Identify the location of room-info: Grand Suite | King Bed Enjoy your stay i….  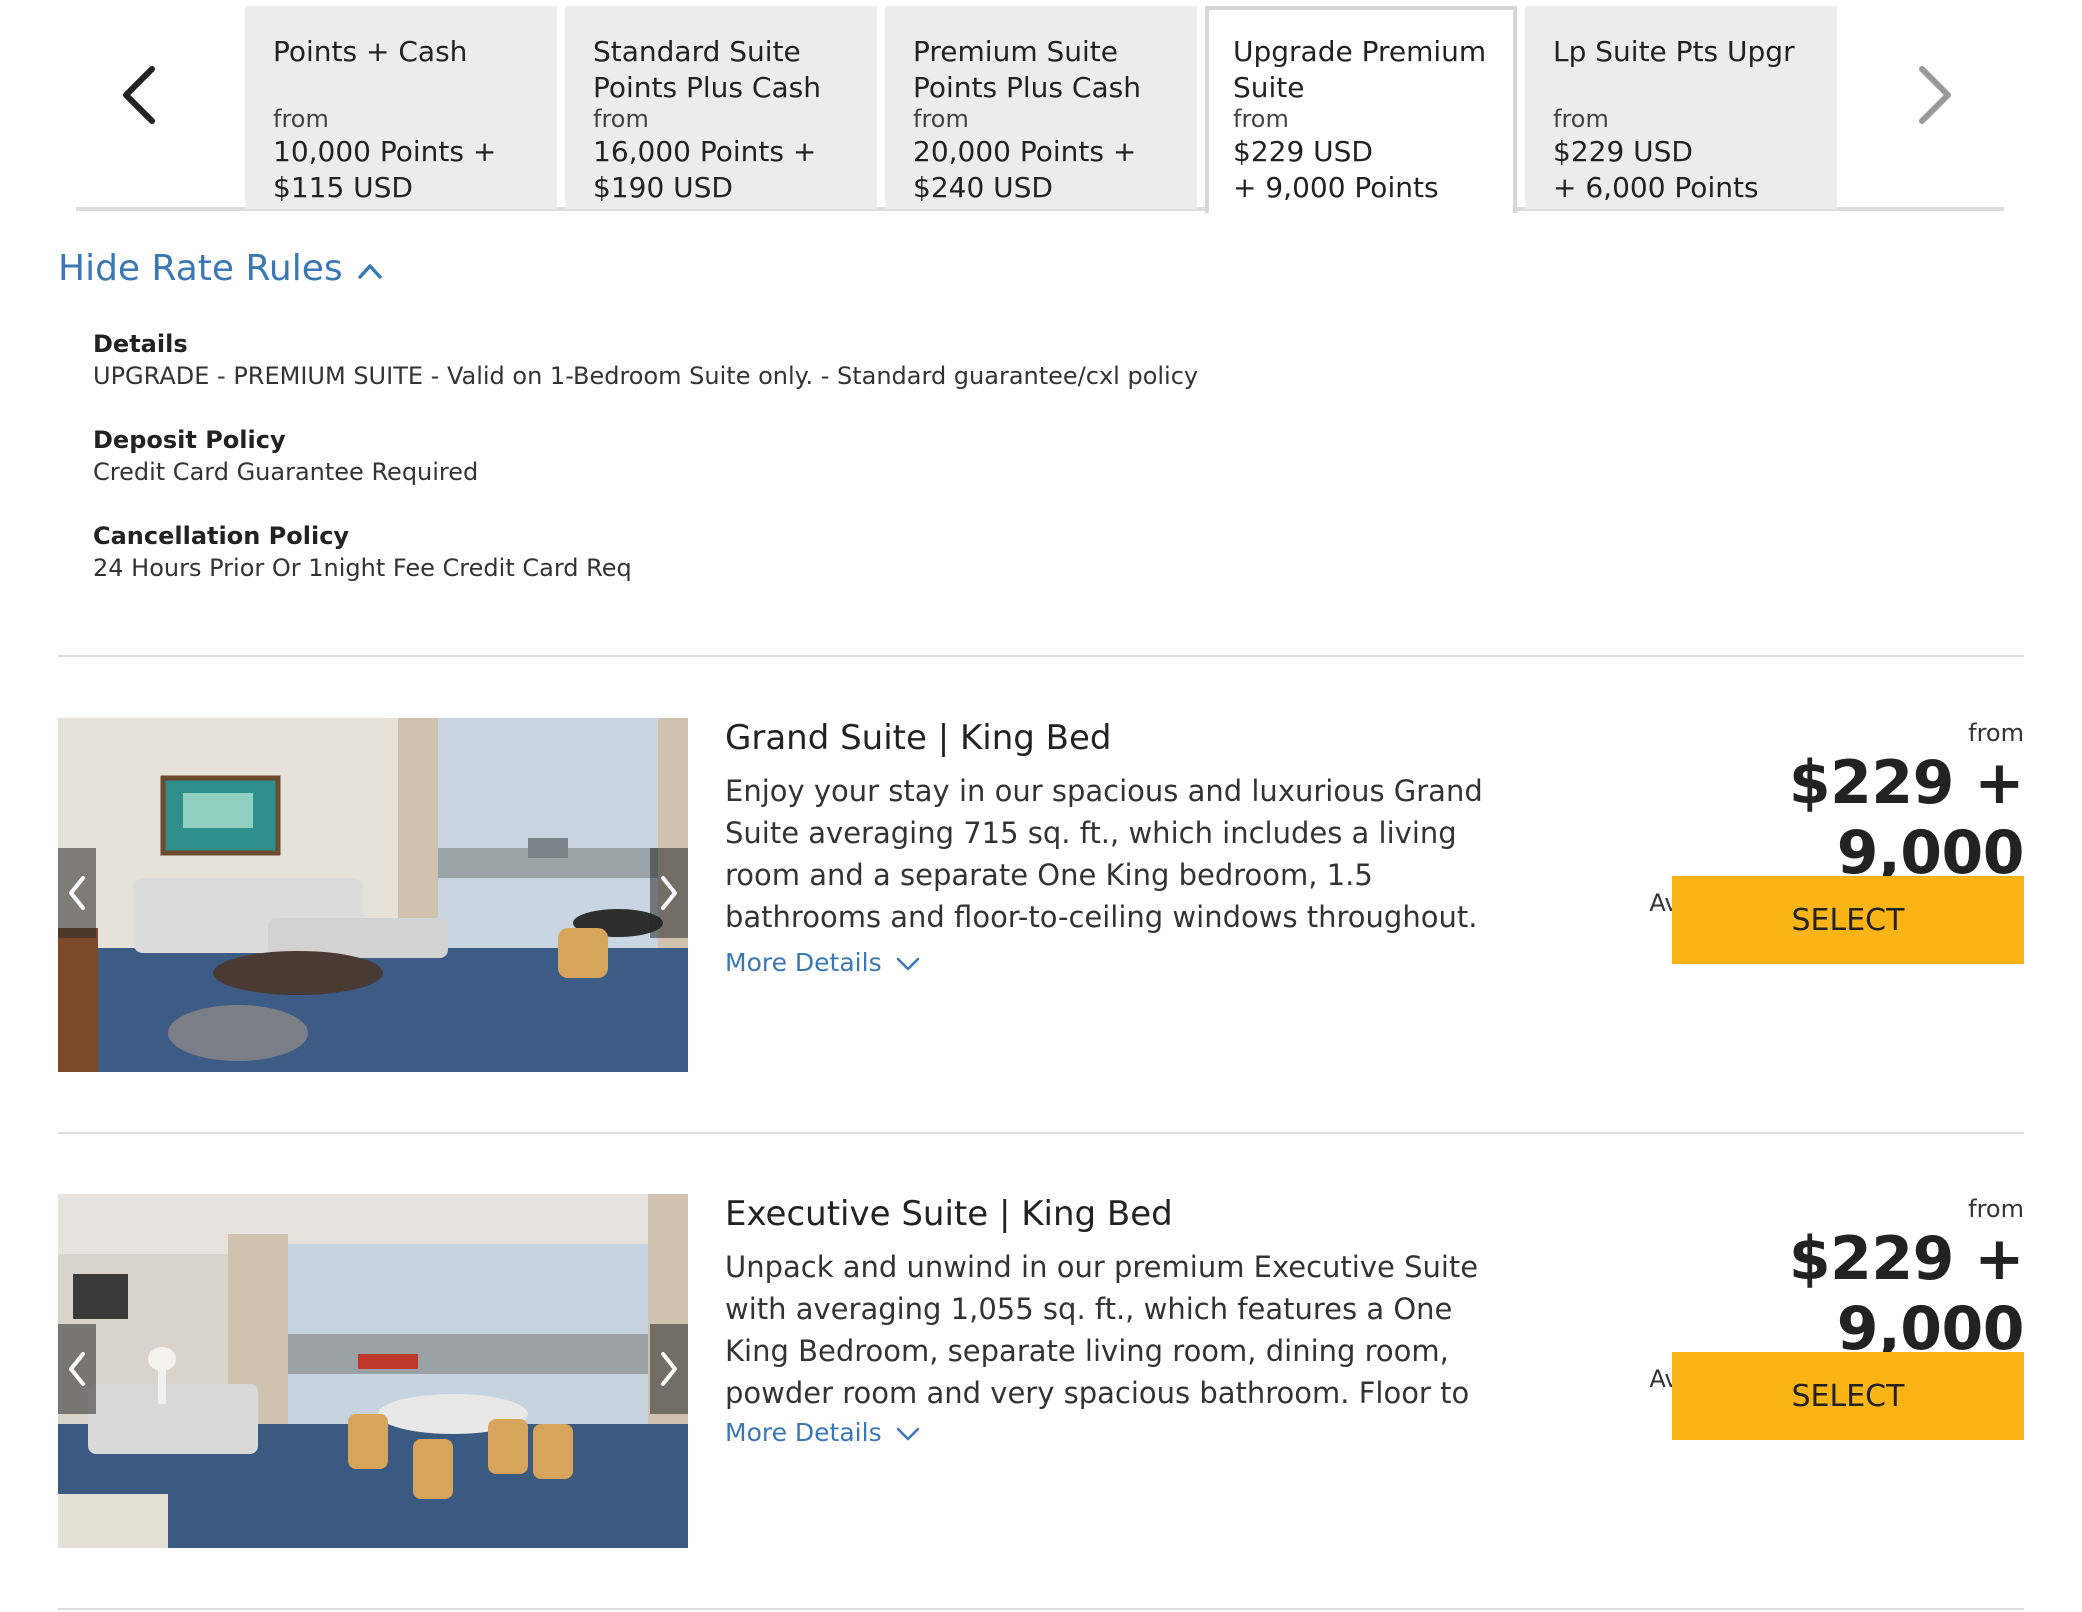
(1125, 847).